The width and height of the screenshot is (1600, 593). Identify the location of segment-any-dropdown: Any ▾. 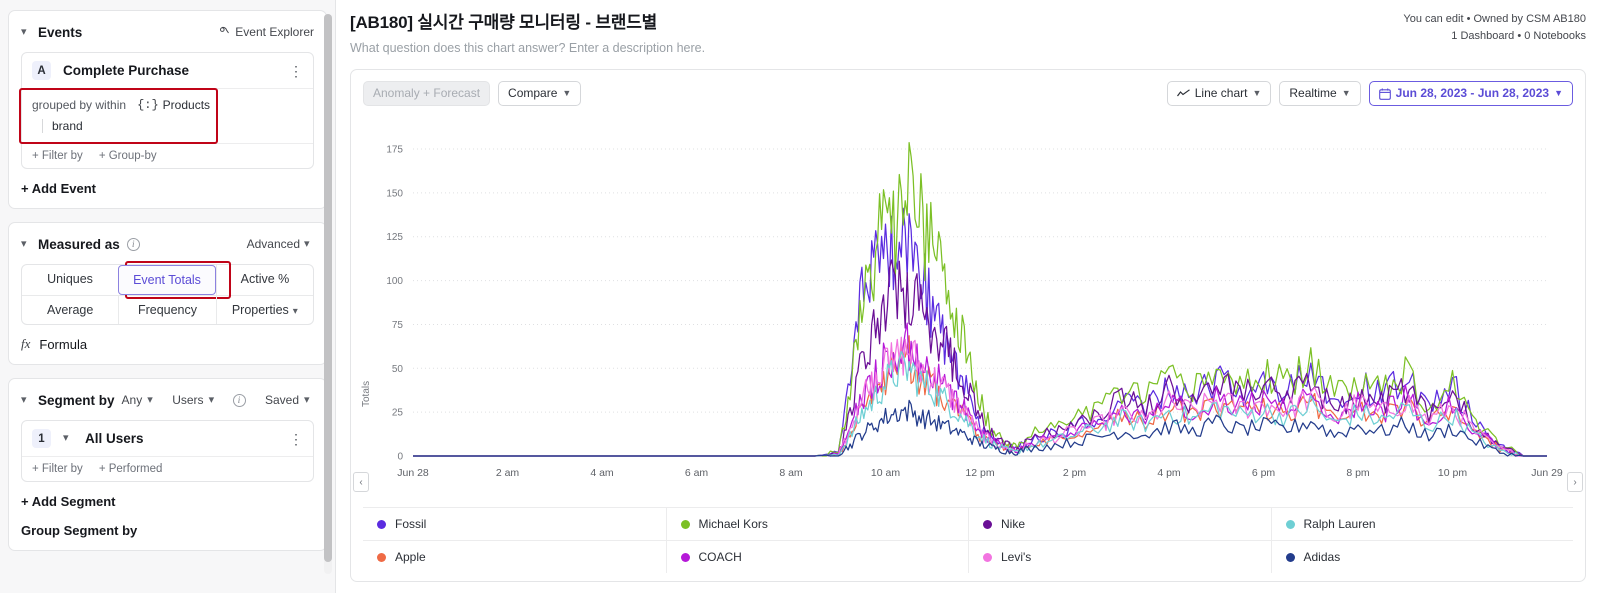
(140, 400).